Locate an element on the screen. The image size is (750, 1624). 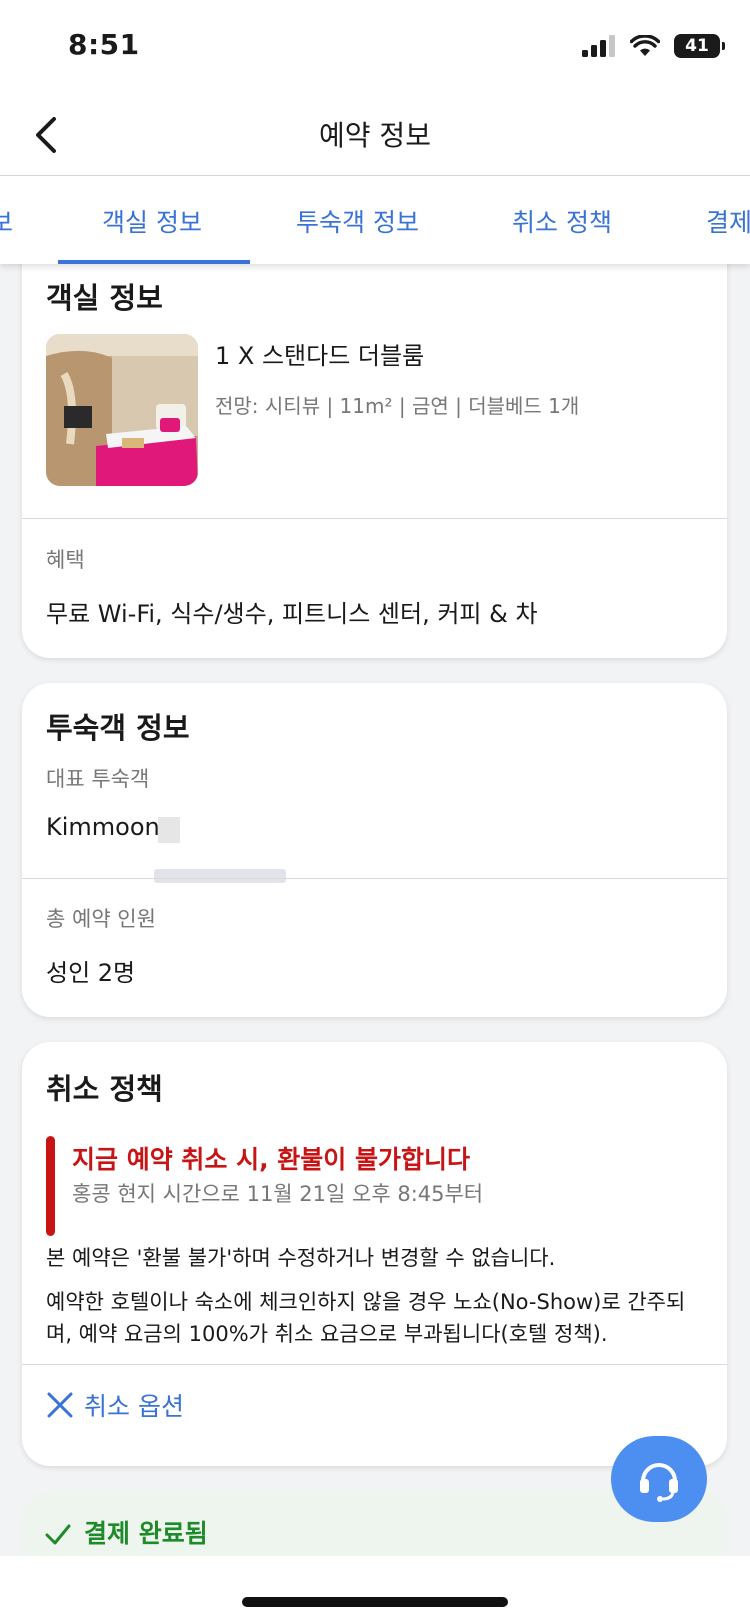
main-guest-label: 대표 투숙객 is located at coordinates (98, 779).